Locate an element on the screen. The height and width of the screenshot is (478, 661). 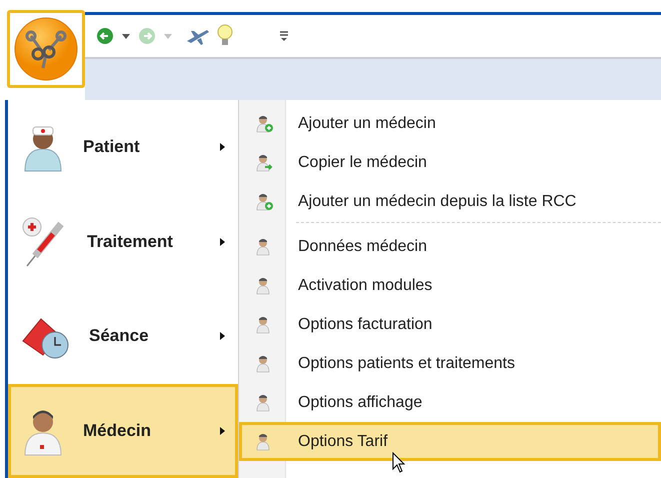
doctor-arrow-icon is located at coordinates (264, 162).